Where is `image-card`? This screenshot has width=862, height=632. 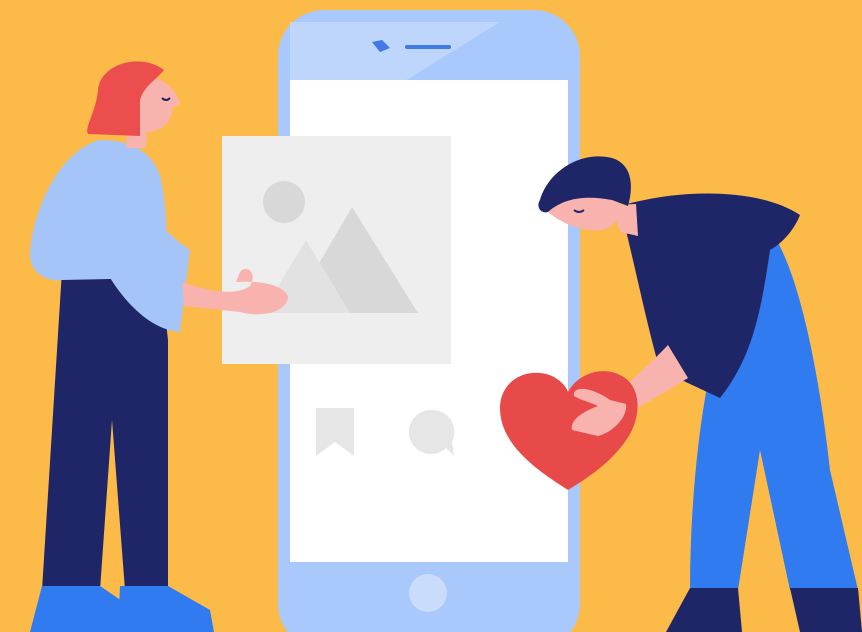
image-card is located at coordinates (336, 250).